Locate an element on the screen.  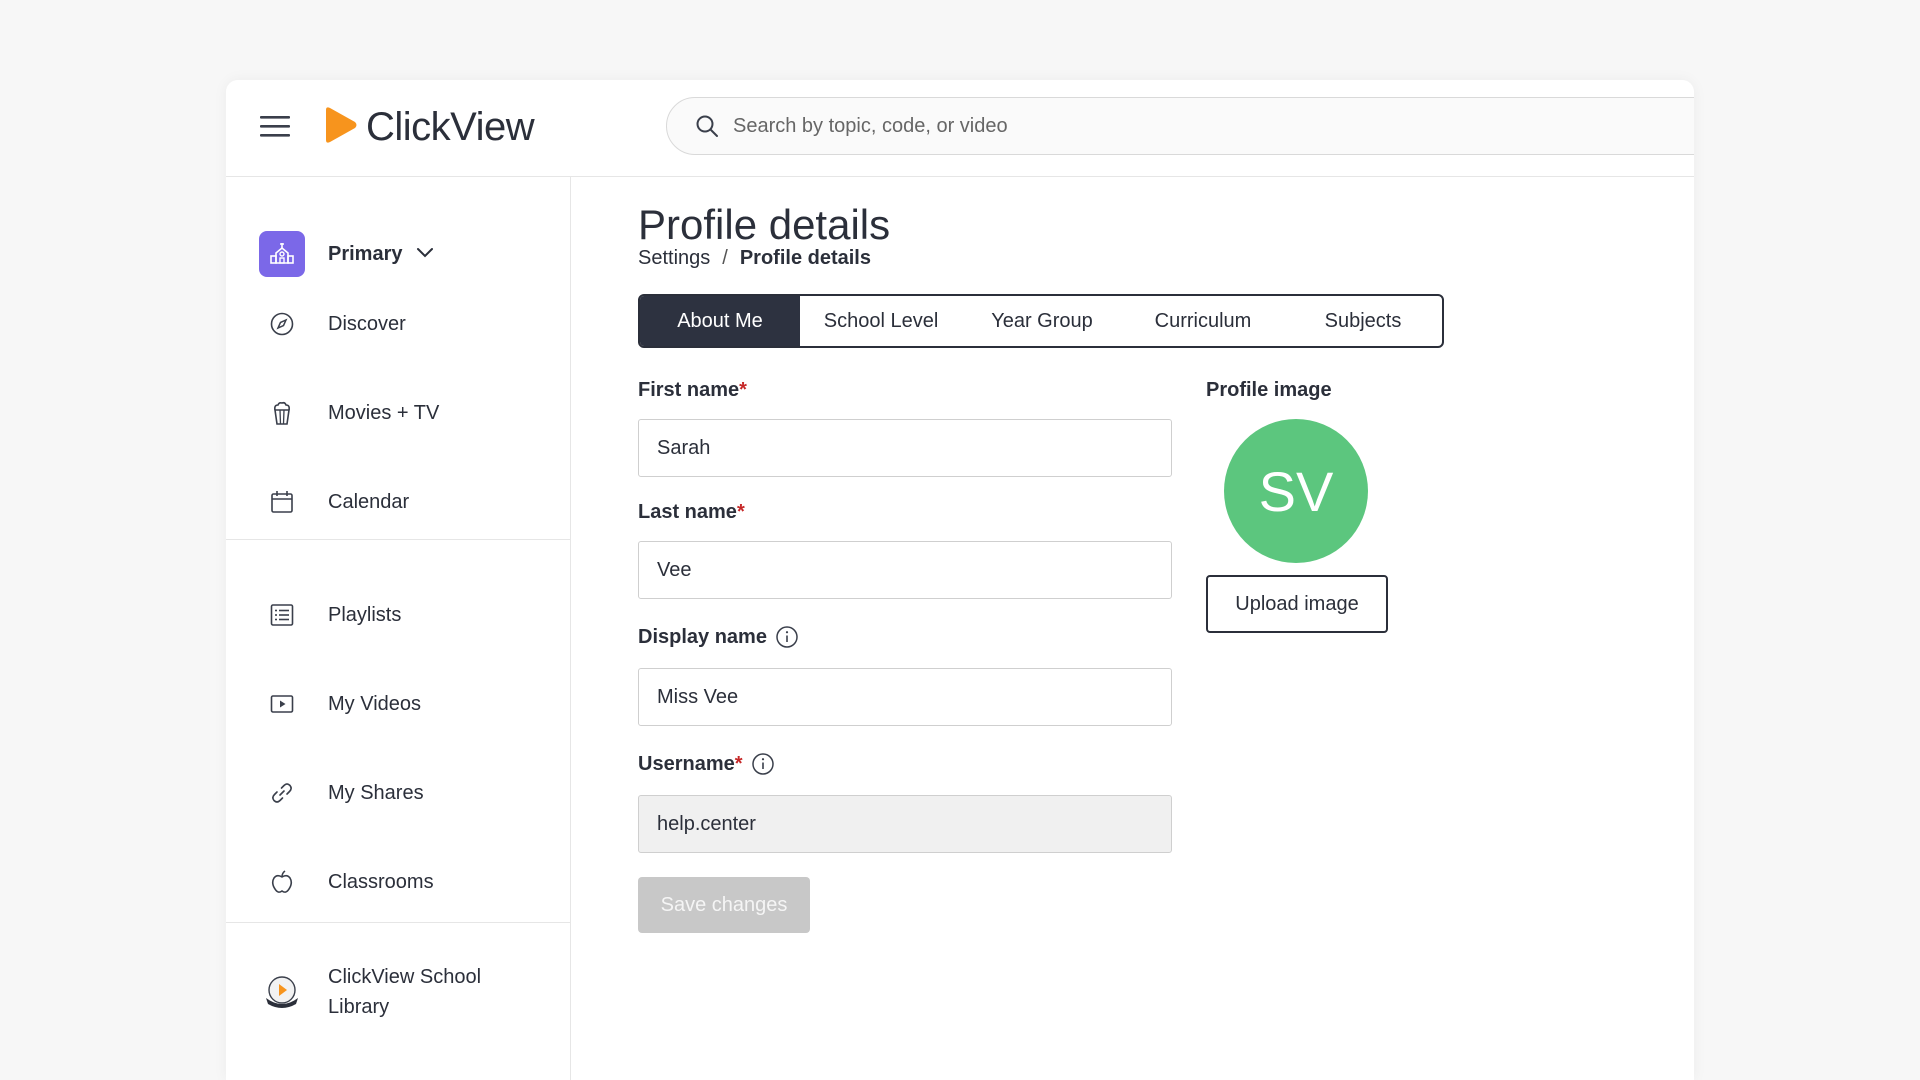
tab-subjects: Subjects is located at coordinates (1363, 321).